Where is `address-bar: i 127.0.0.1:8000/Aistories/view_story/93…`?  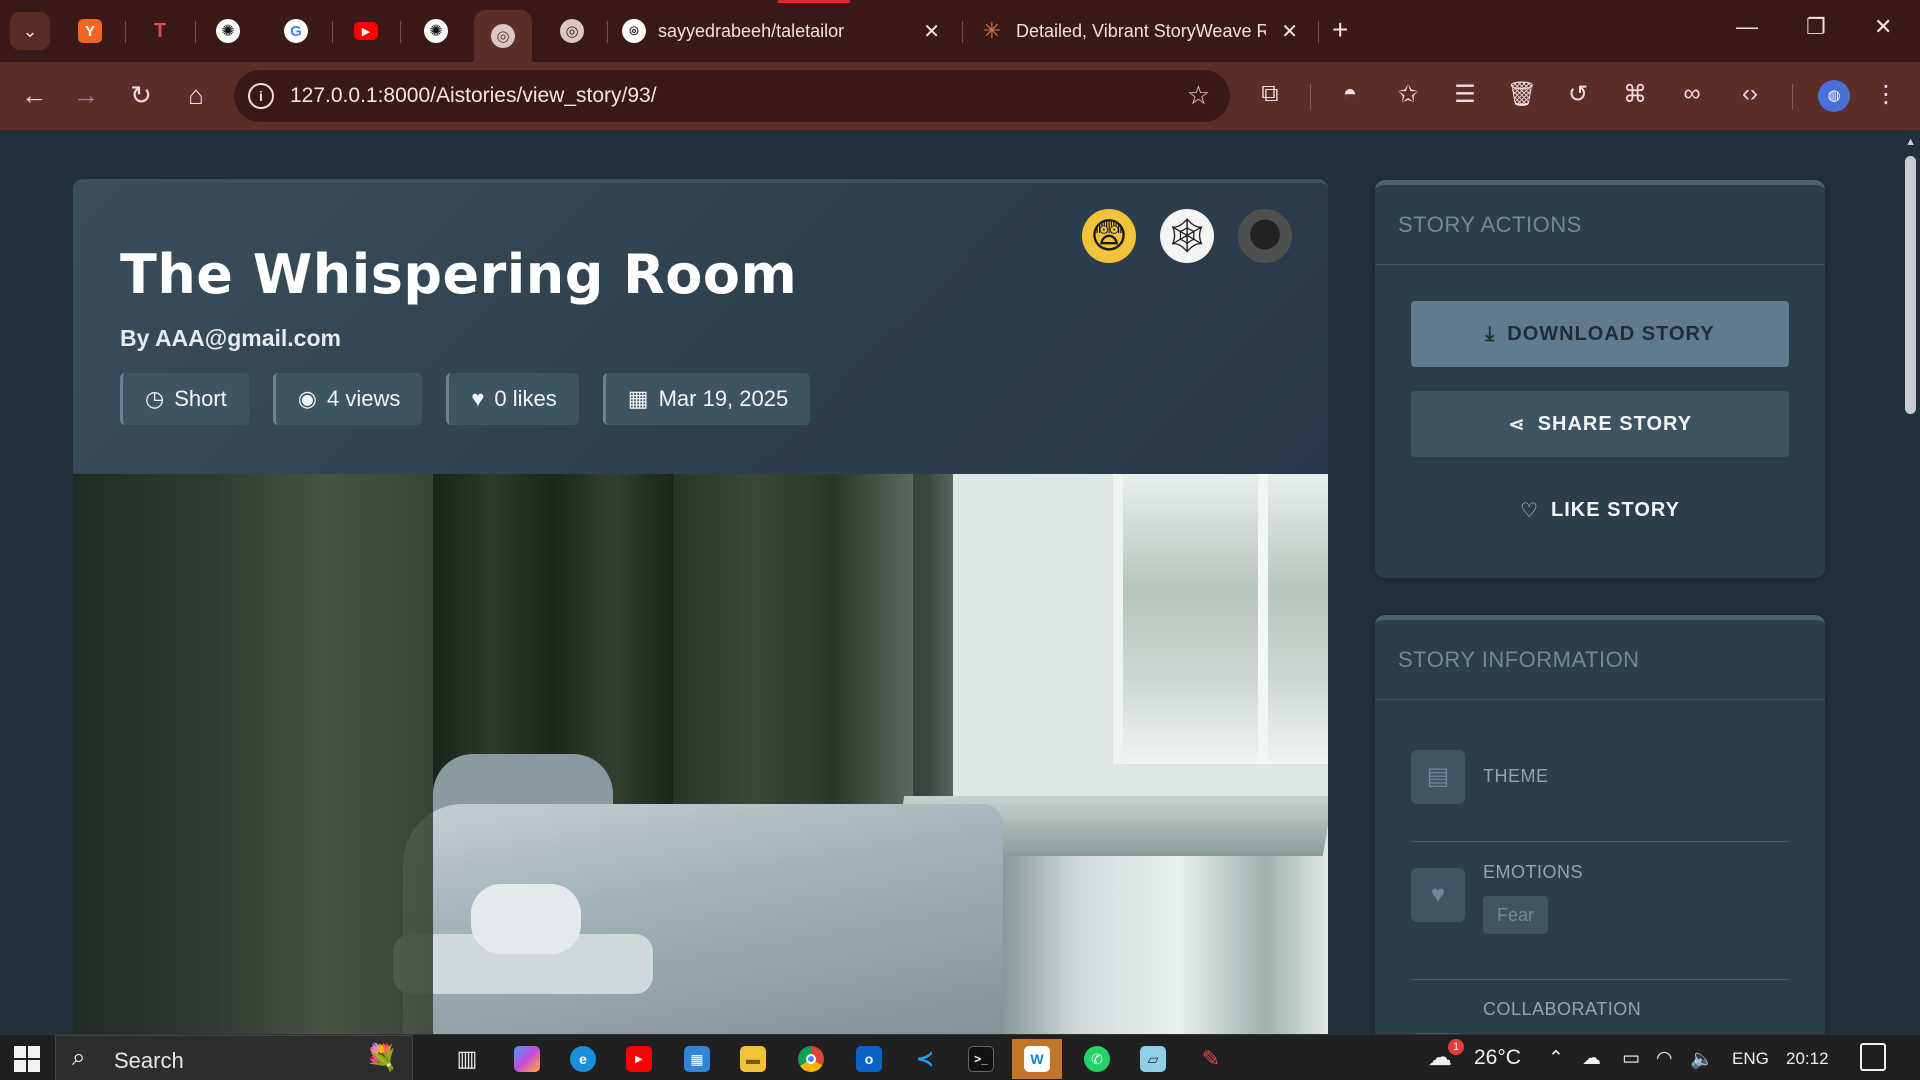 address-bar: i 127.0.0.1:8000/Aistories/view_story/93… is located at coordinates (732, 96).